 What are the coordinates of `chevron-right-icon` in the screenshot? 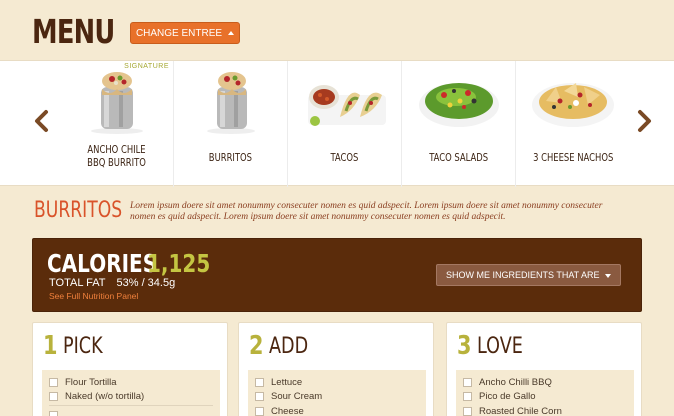 It's located at (644, 121).